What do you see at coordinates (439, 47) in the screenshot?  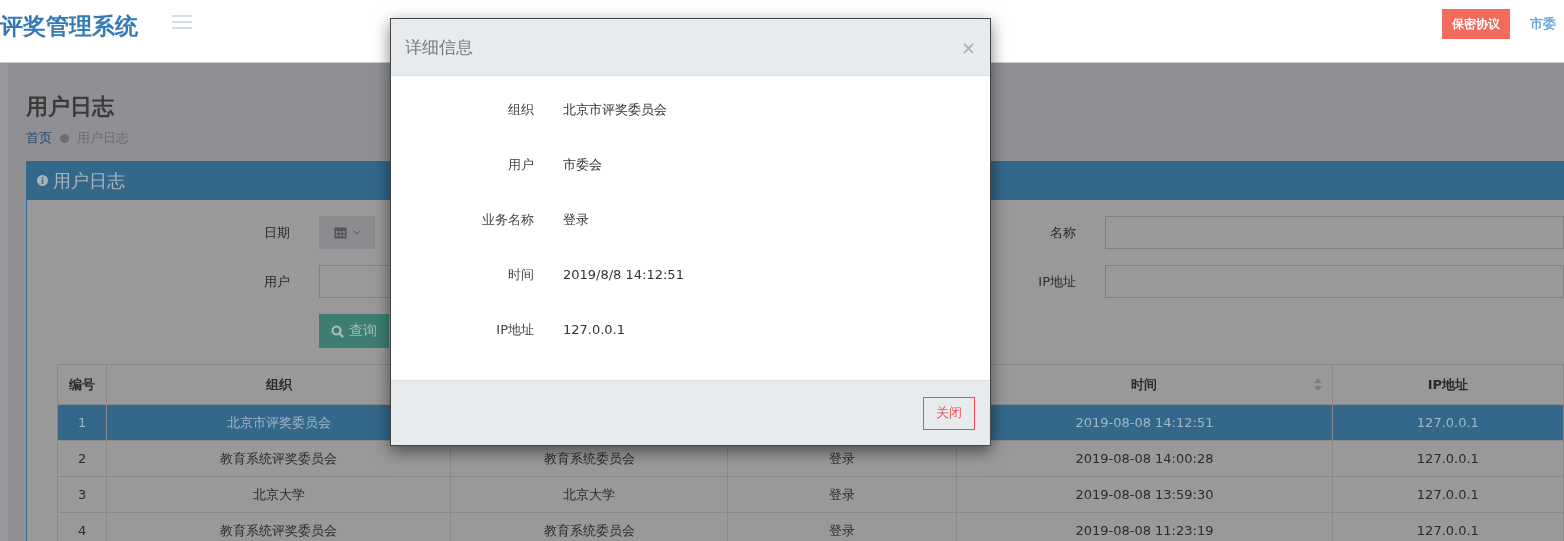 I see `dialog-title: 详细信息` at bounding box center [439, 47].